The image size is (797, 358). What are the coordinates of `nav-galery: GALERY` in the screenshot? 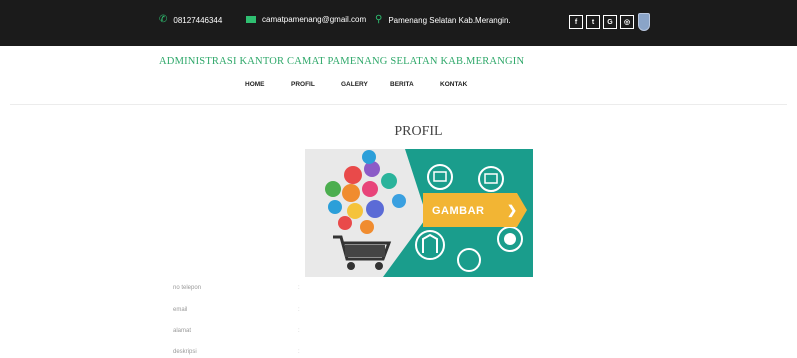 It's located at (354, 84).